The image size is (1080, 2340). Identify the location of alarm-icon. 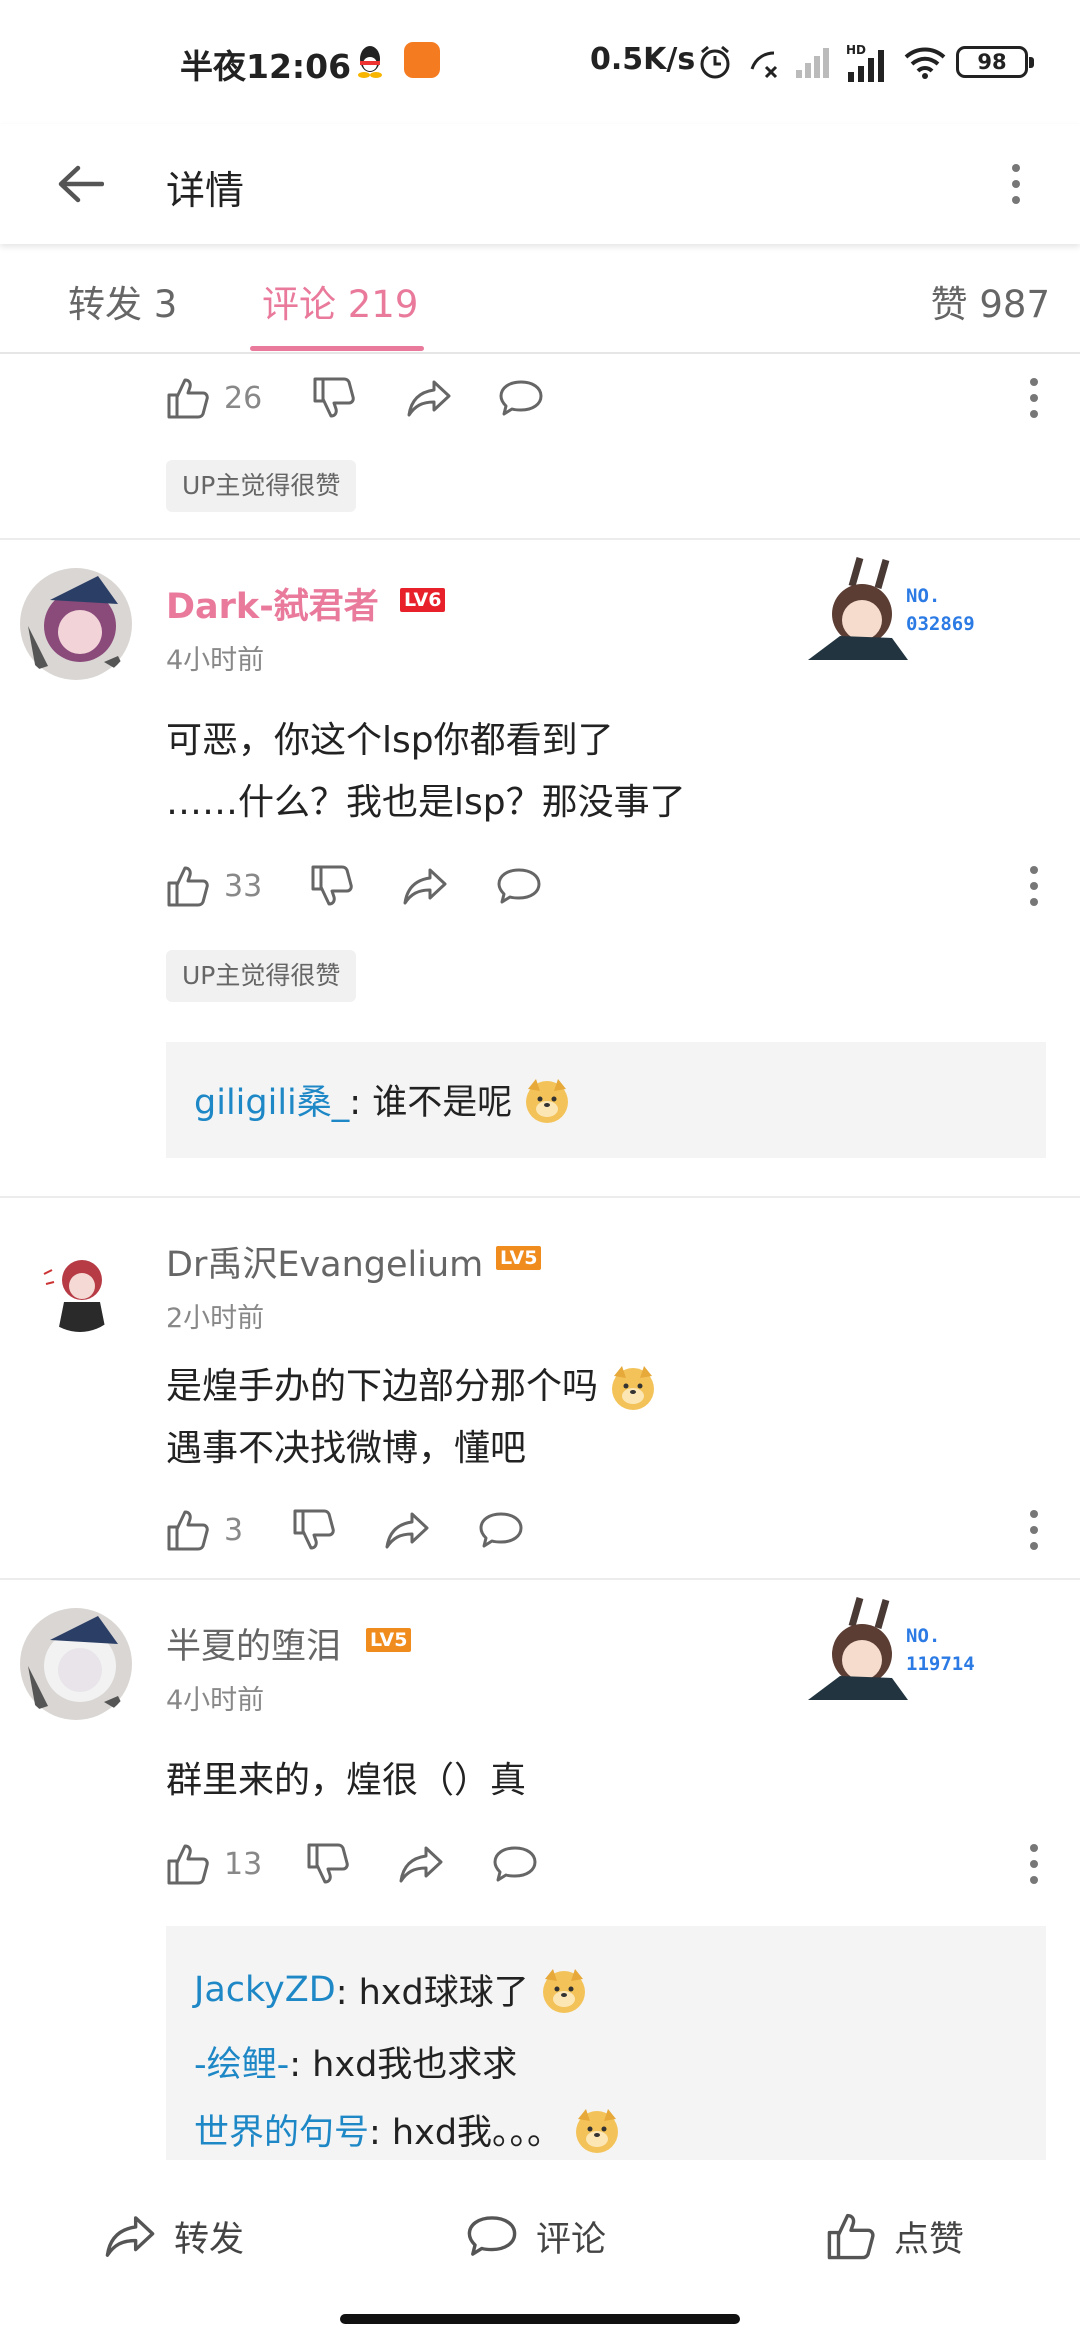
(715, 62).